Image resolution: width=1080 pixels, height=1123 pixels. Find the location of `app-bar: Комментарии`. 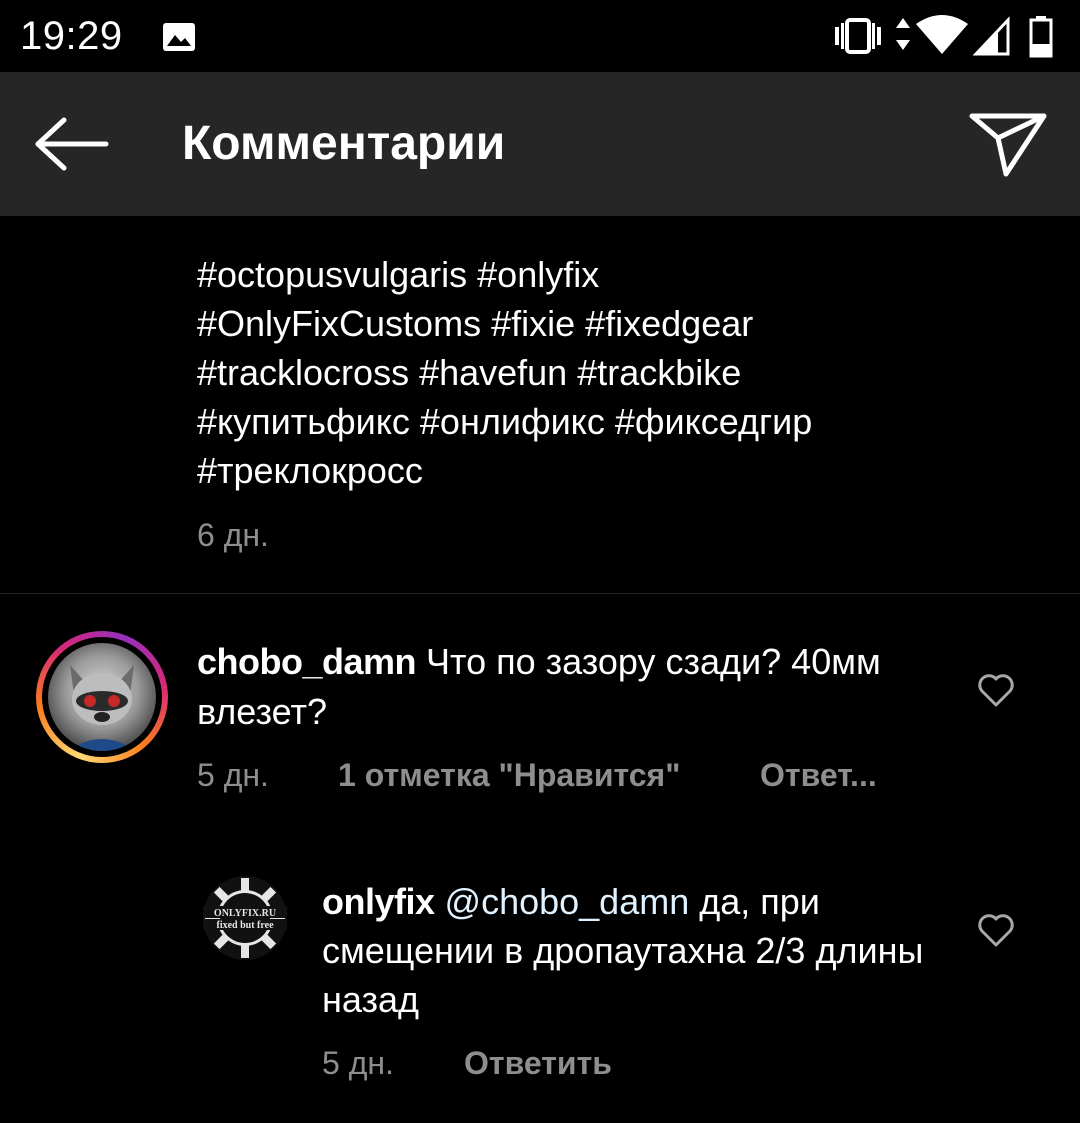

app-bar: Комментарии is located at coordinates (540, 144).